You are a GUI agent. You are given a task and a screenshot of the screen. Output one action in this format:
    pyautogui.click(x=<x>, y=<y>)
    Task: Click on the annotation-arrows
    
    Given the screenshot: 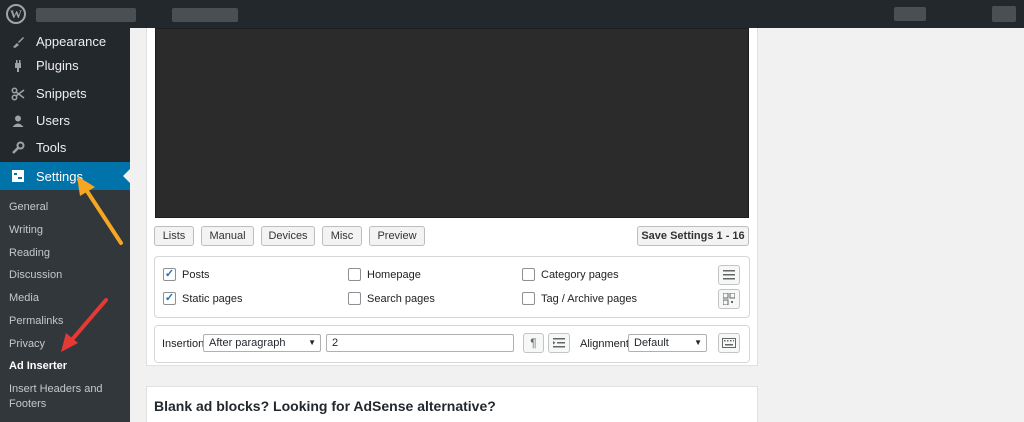 What is the action you would take?
    pyautogui.click(x=92, y=264)
    